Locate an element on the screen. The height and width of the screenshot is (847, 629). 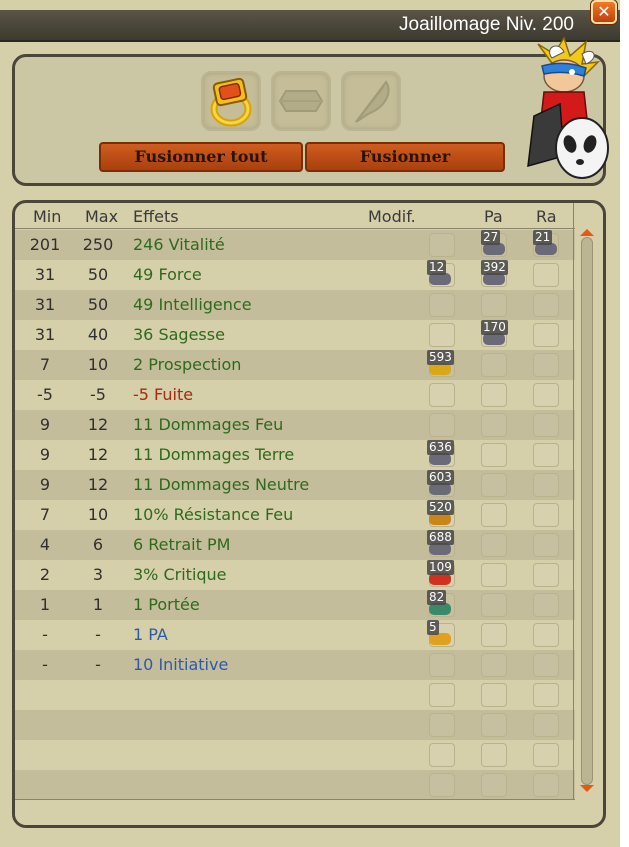
rune-count: 12 is located at coordinates (437, 267).